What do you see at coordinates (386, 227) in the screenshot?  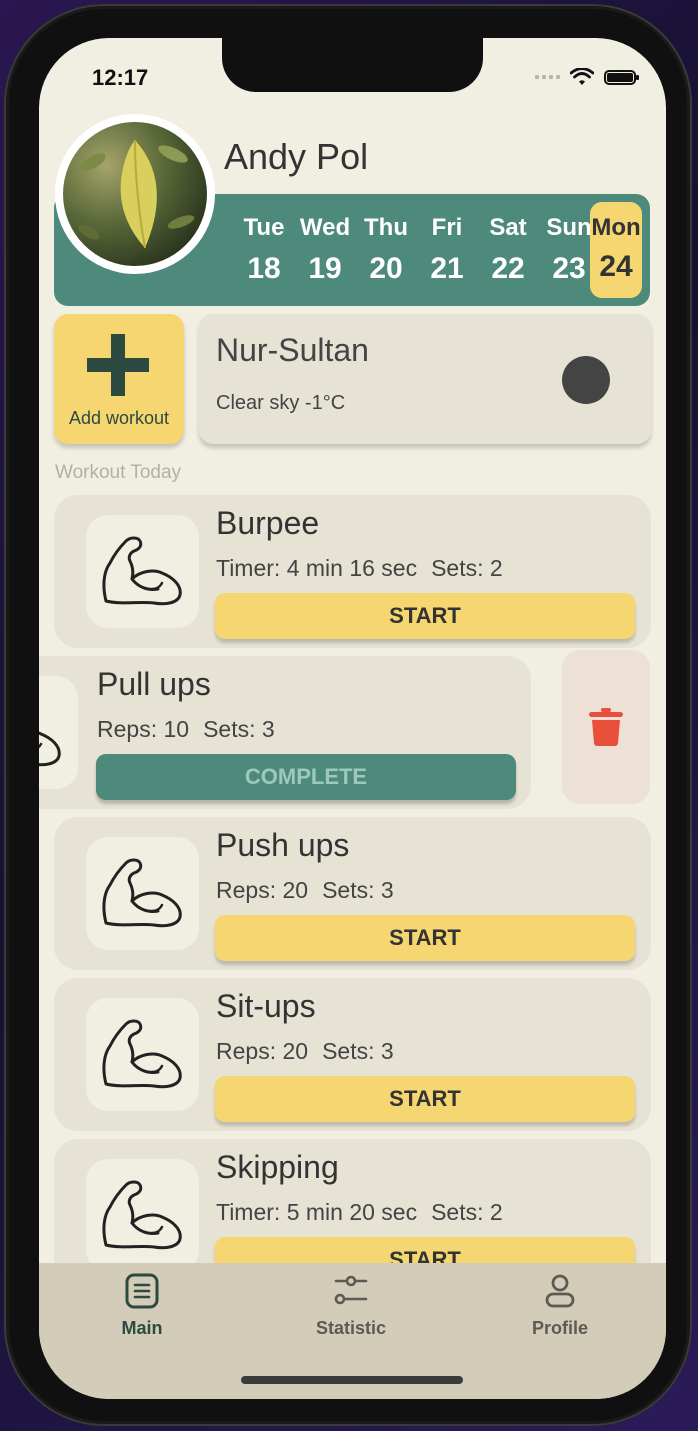 I see `day-name: Thu` at bounding box center [386, 227].